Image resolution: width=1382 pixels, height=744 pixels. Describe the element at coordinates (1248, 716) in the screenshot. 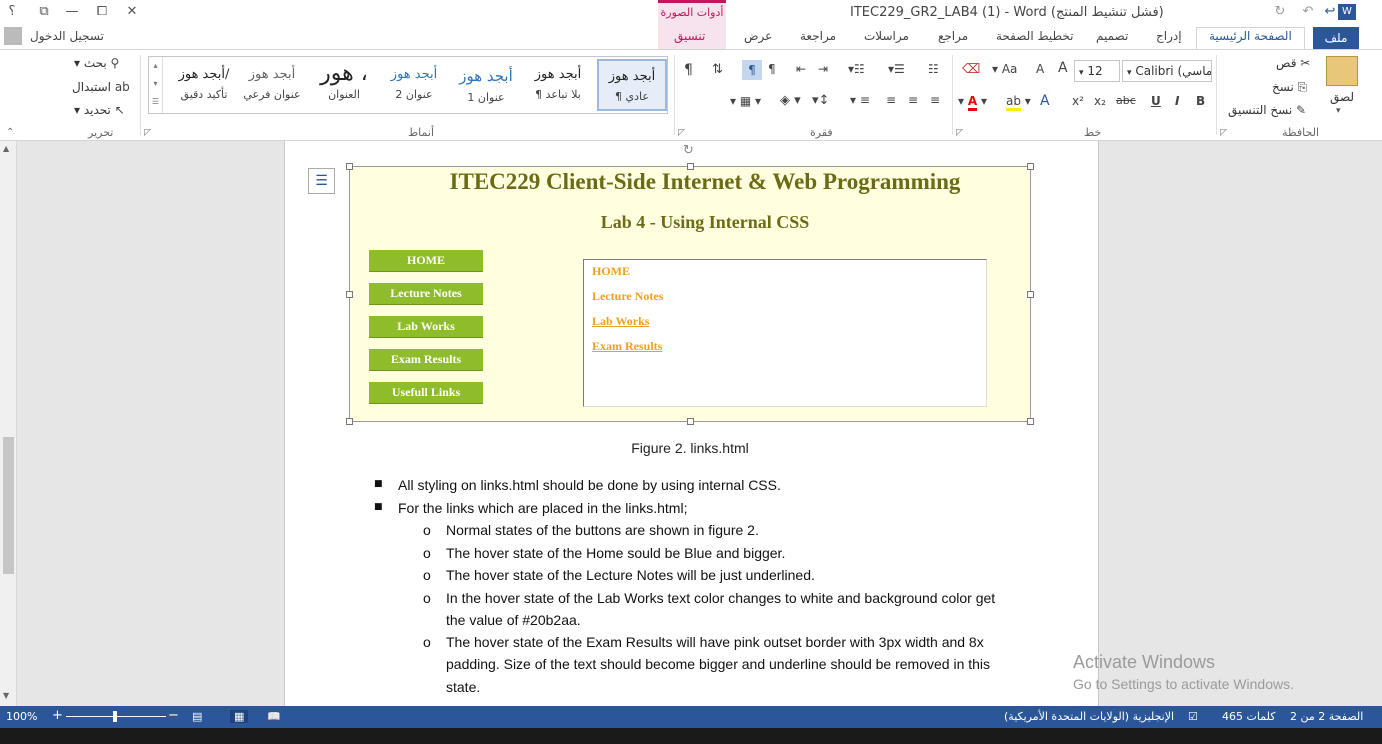

I see `word-count: 465 كلمات` at that location.